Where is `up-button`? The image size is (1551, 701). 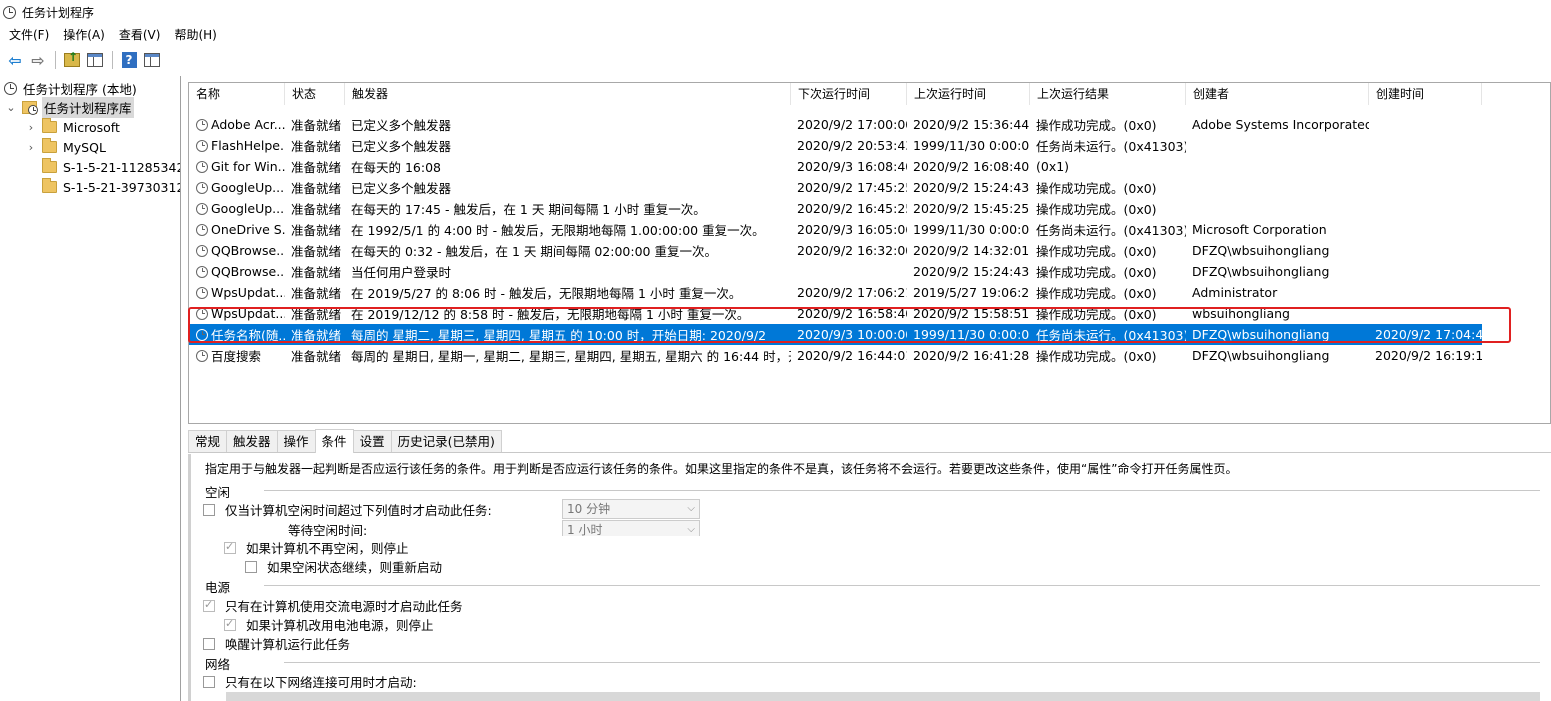 up-button is located at coordinates (72, 60).